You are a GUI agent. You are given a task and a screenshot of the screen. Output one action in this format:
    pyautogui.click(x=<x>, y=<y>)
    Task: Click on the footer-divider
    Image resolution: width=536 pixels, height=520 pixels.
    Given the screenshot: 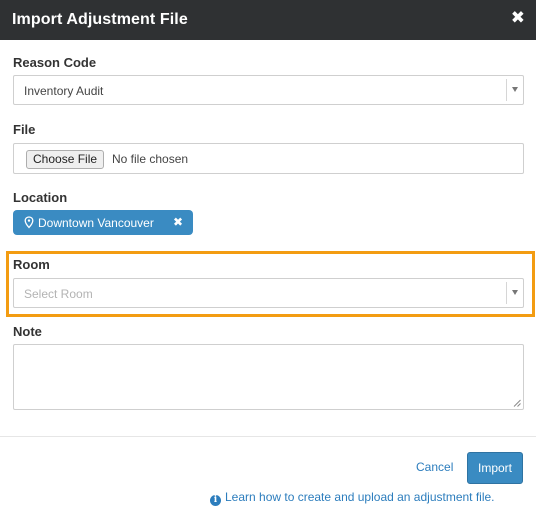 What is the action you would take?
    pyautogui.click(x=268, y=436)
    